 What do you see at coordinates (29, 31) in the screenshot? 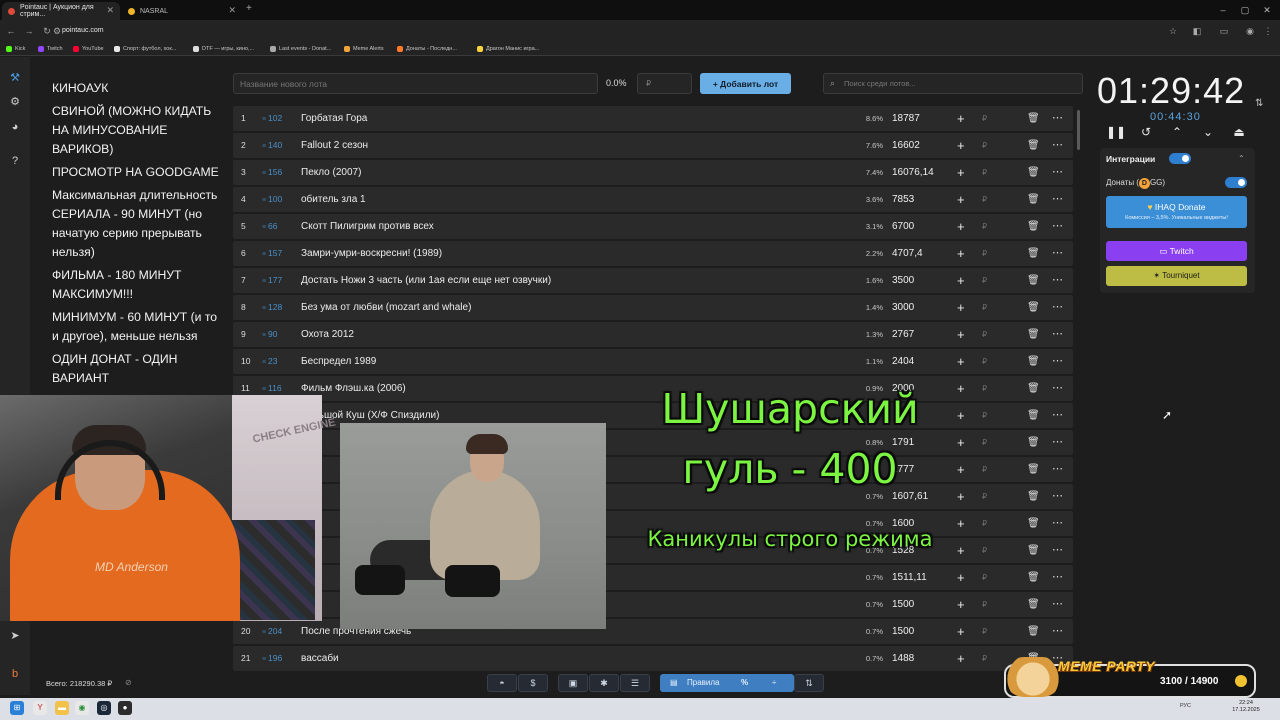
I see `forward-icon: →` at bounding box center [29, 31].